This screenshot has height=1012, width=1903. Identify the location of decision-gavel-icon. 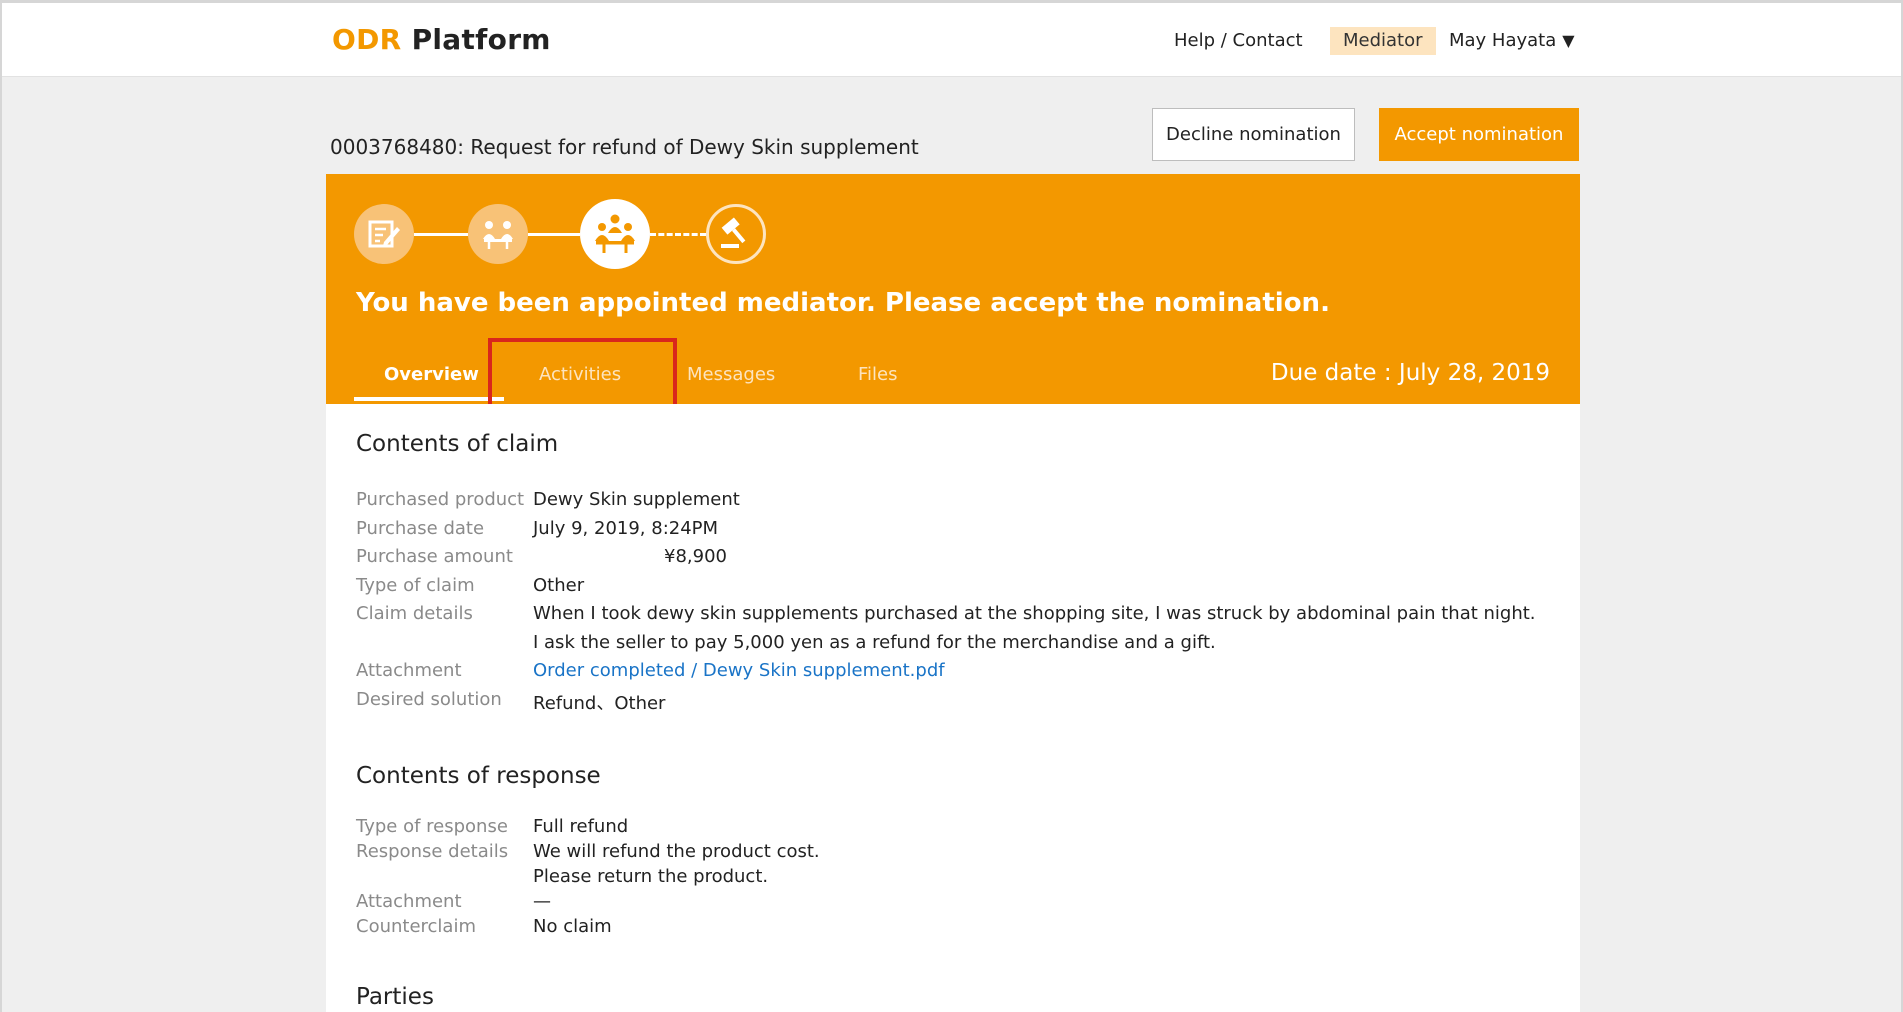
(736, 234).